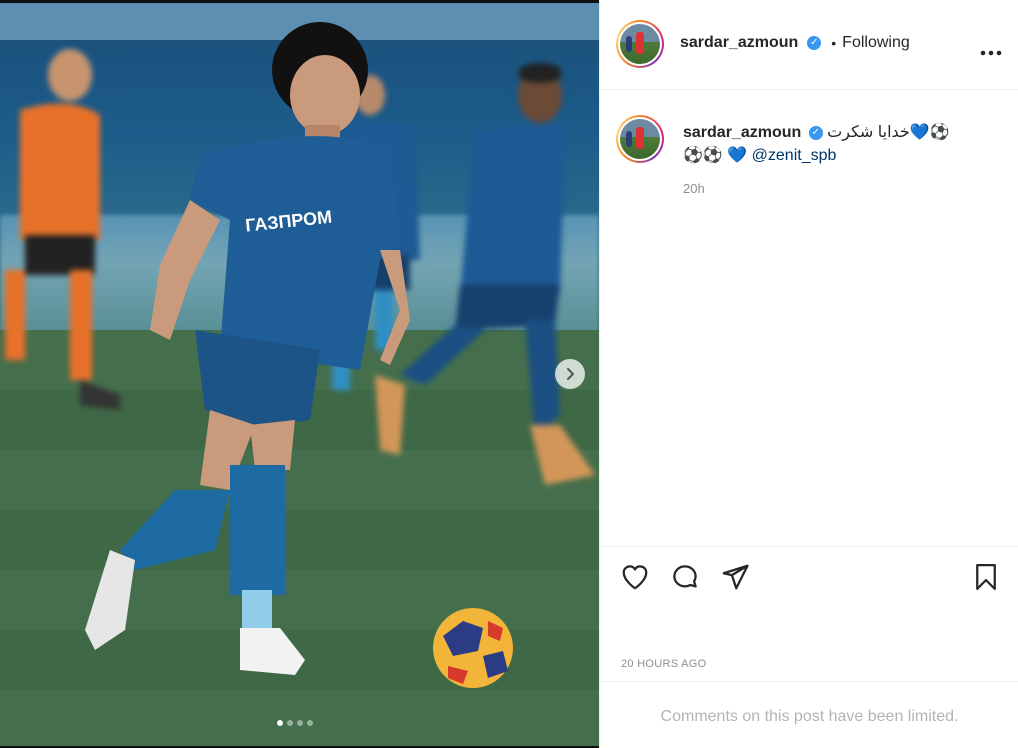 The height and width of the screenshot is (748, 1018). I want to click on username-link: sardar_azmoun, so click(739, 43).